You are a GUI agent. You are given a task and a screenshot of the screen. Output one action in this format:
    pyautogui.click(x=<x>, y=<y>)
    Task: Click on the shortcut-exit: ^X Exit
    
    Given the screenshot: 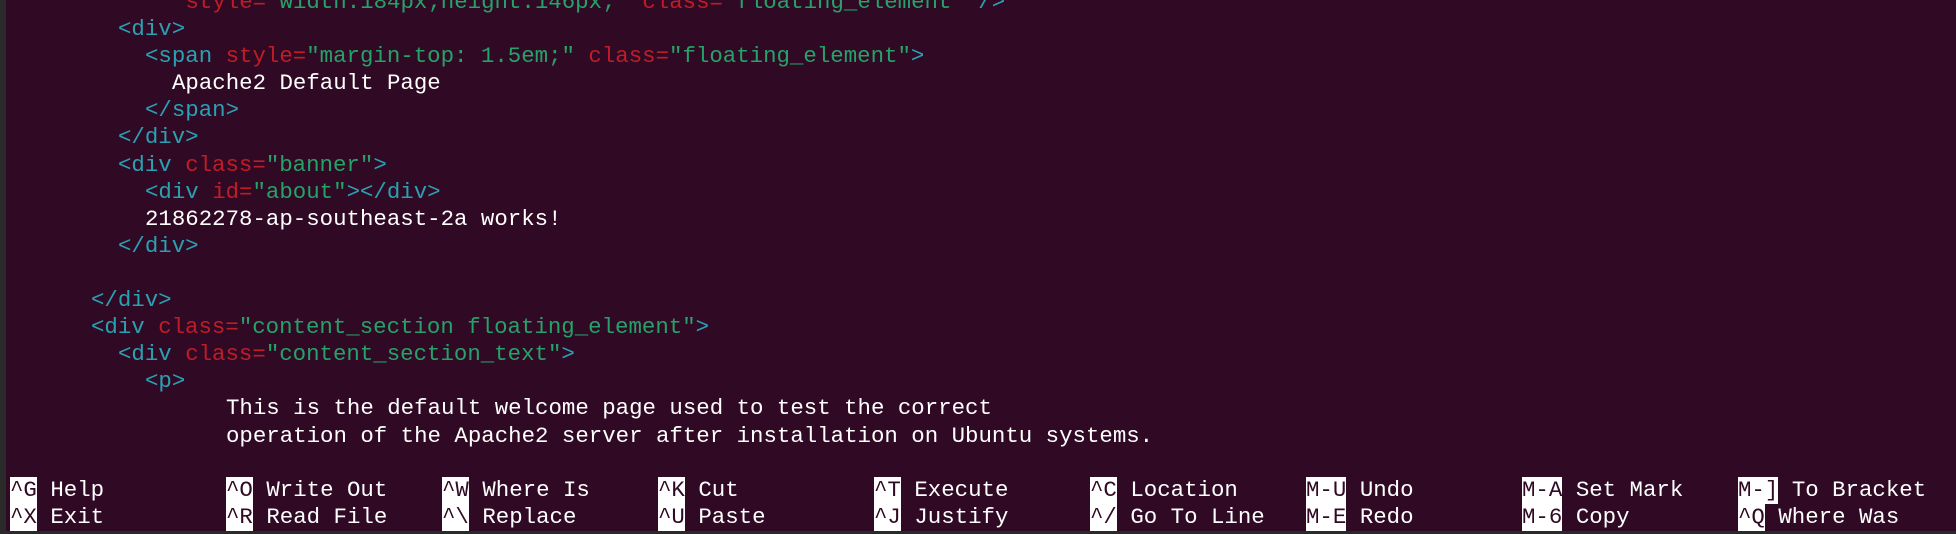 What is the action you would take?
    pyautogui.click(x=118, y=518)
    